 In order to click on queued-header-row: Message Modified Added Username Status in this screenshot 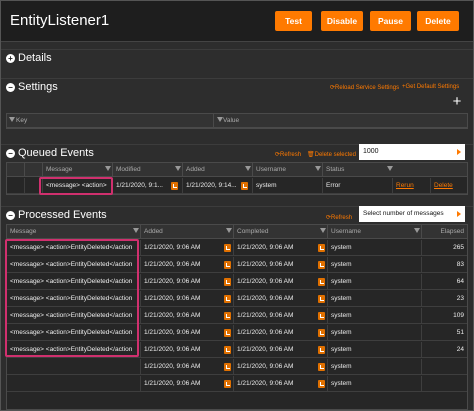, I will do `click(237, 170)`.